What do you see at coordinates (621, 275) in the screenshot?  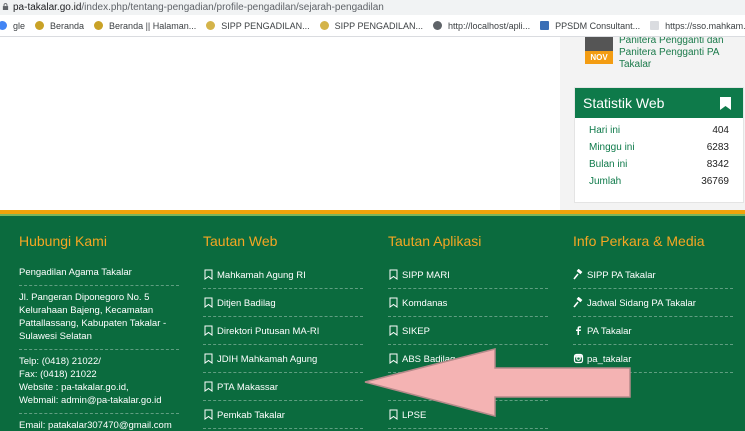 I see `info-perkara-link-label: SIPP PA Takalar` at bounding box center [621, 275].